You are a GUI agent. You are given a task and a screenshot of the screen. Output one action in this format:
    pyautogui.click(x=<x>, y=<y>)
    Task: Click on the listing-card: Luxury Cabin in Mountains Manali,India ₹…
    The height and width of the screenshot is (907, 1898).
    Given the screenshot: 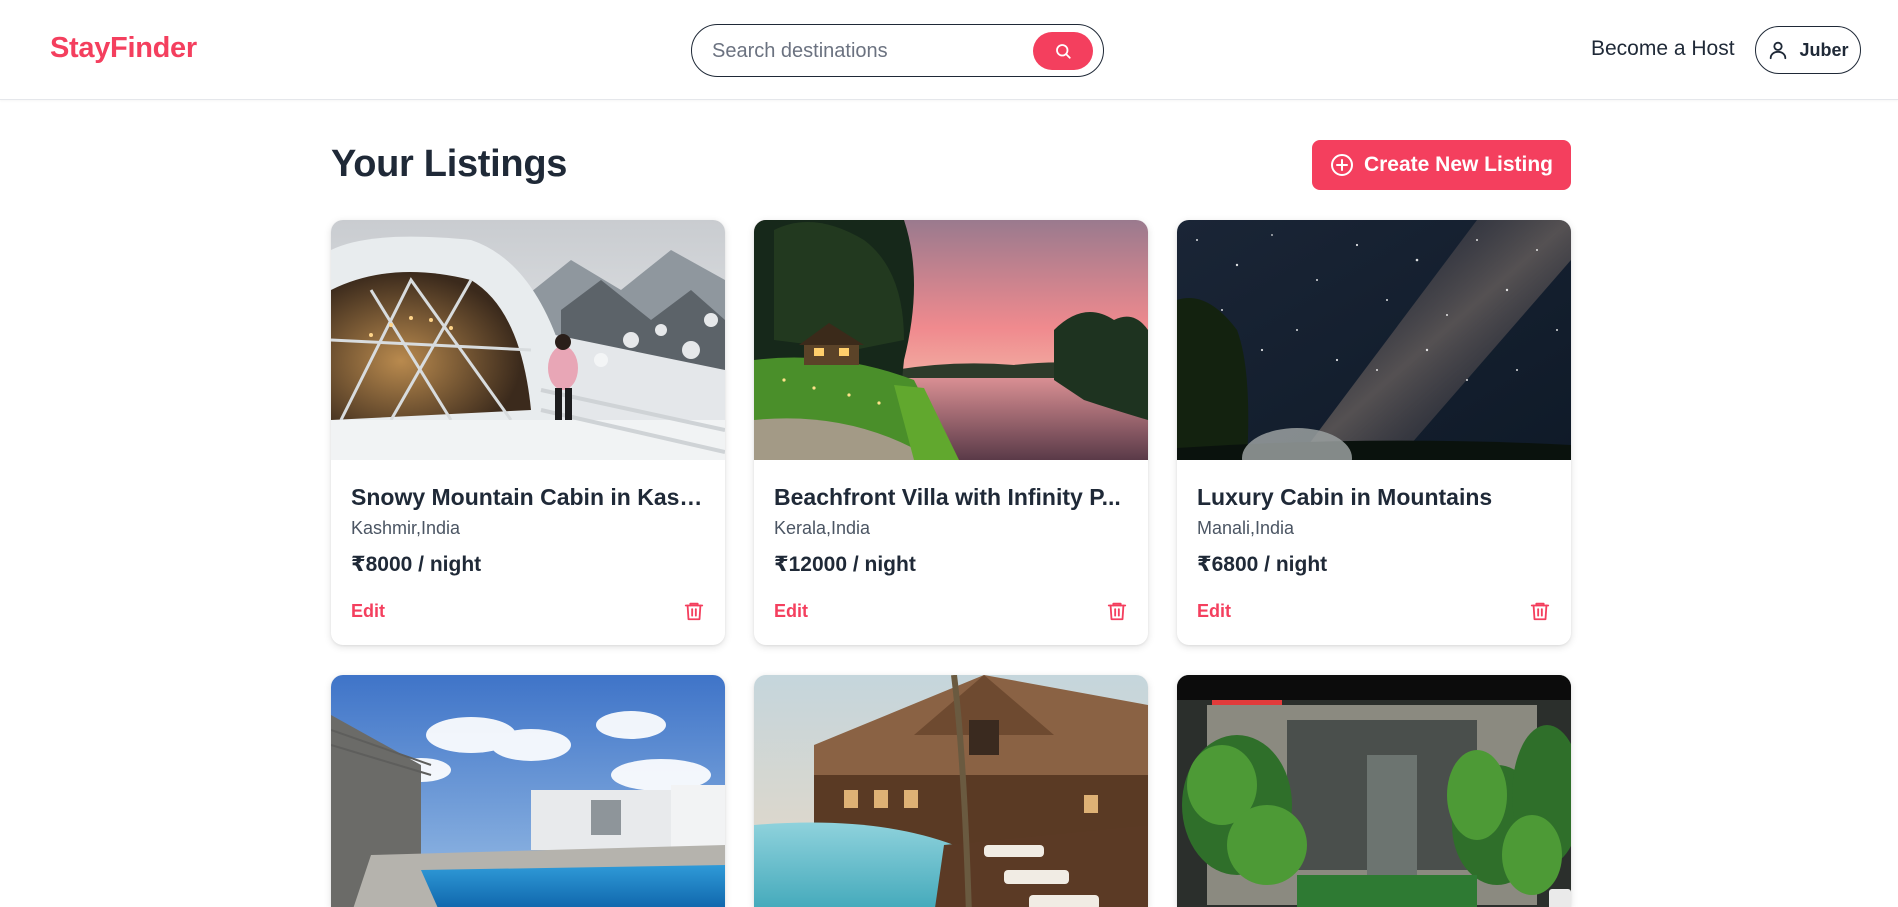 What is the action you would take?
    pyautogui.click(x=1374, y=432)
    